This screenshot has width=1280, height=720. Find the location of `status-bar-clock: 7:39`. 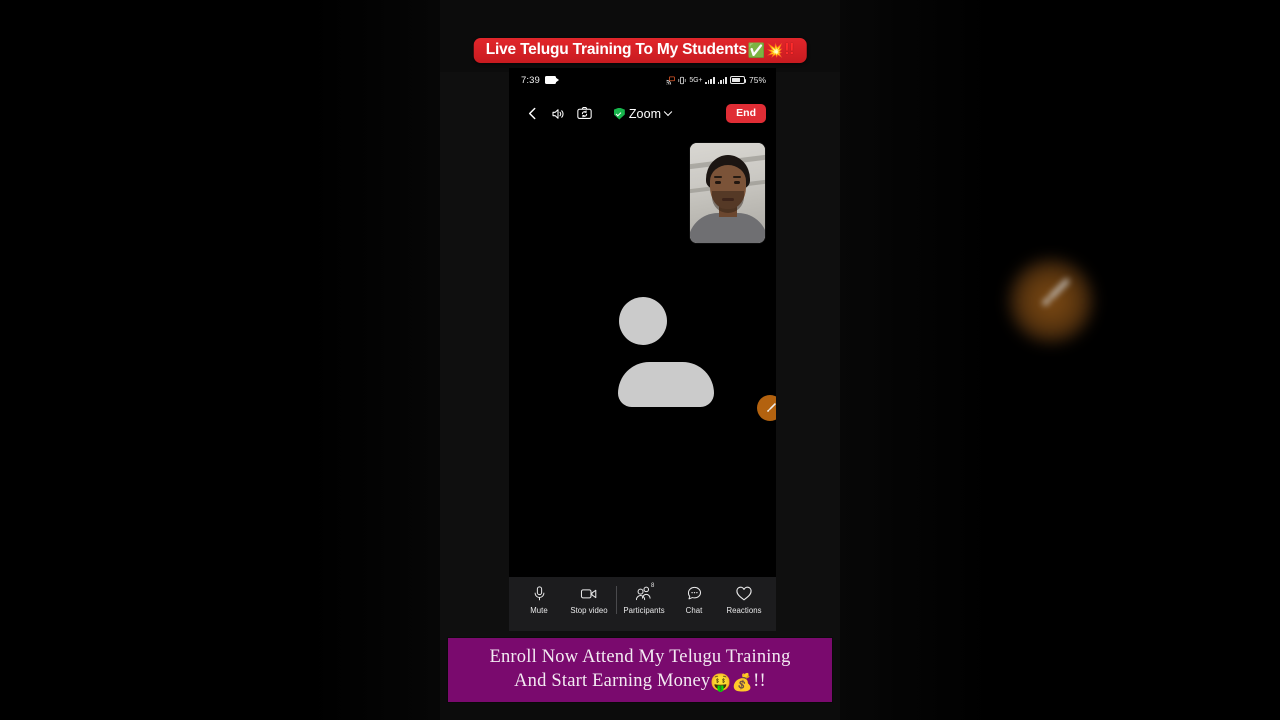

status-bar-clock: 7:39 is located at coordinates (530, 80).